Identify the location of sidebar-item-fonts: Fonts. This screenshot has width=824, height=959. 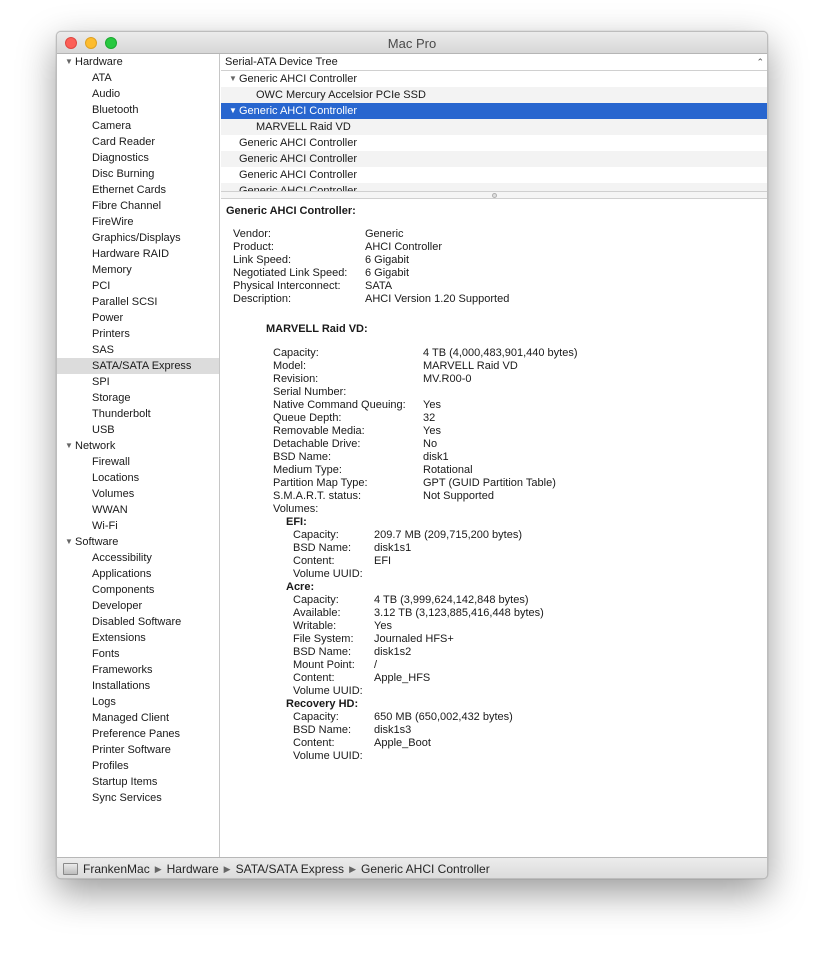
(138, 654).